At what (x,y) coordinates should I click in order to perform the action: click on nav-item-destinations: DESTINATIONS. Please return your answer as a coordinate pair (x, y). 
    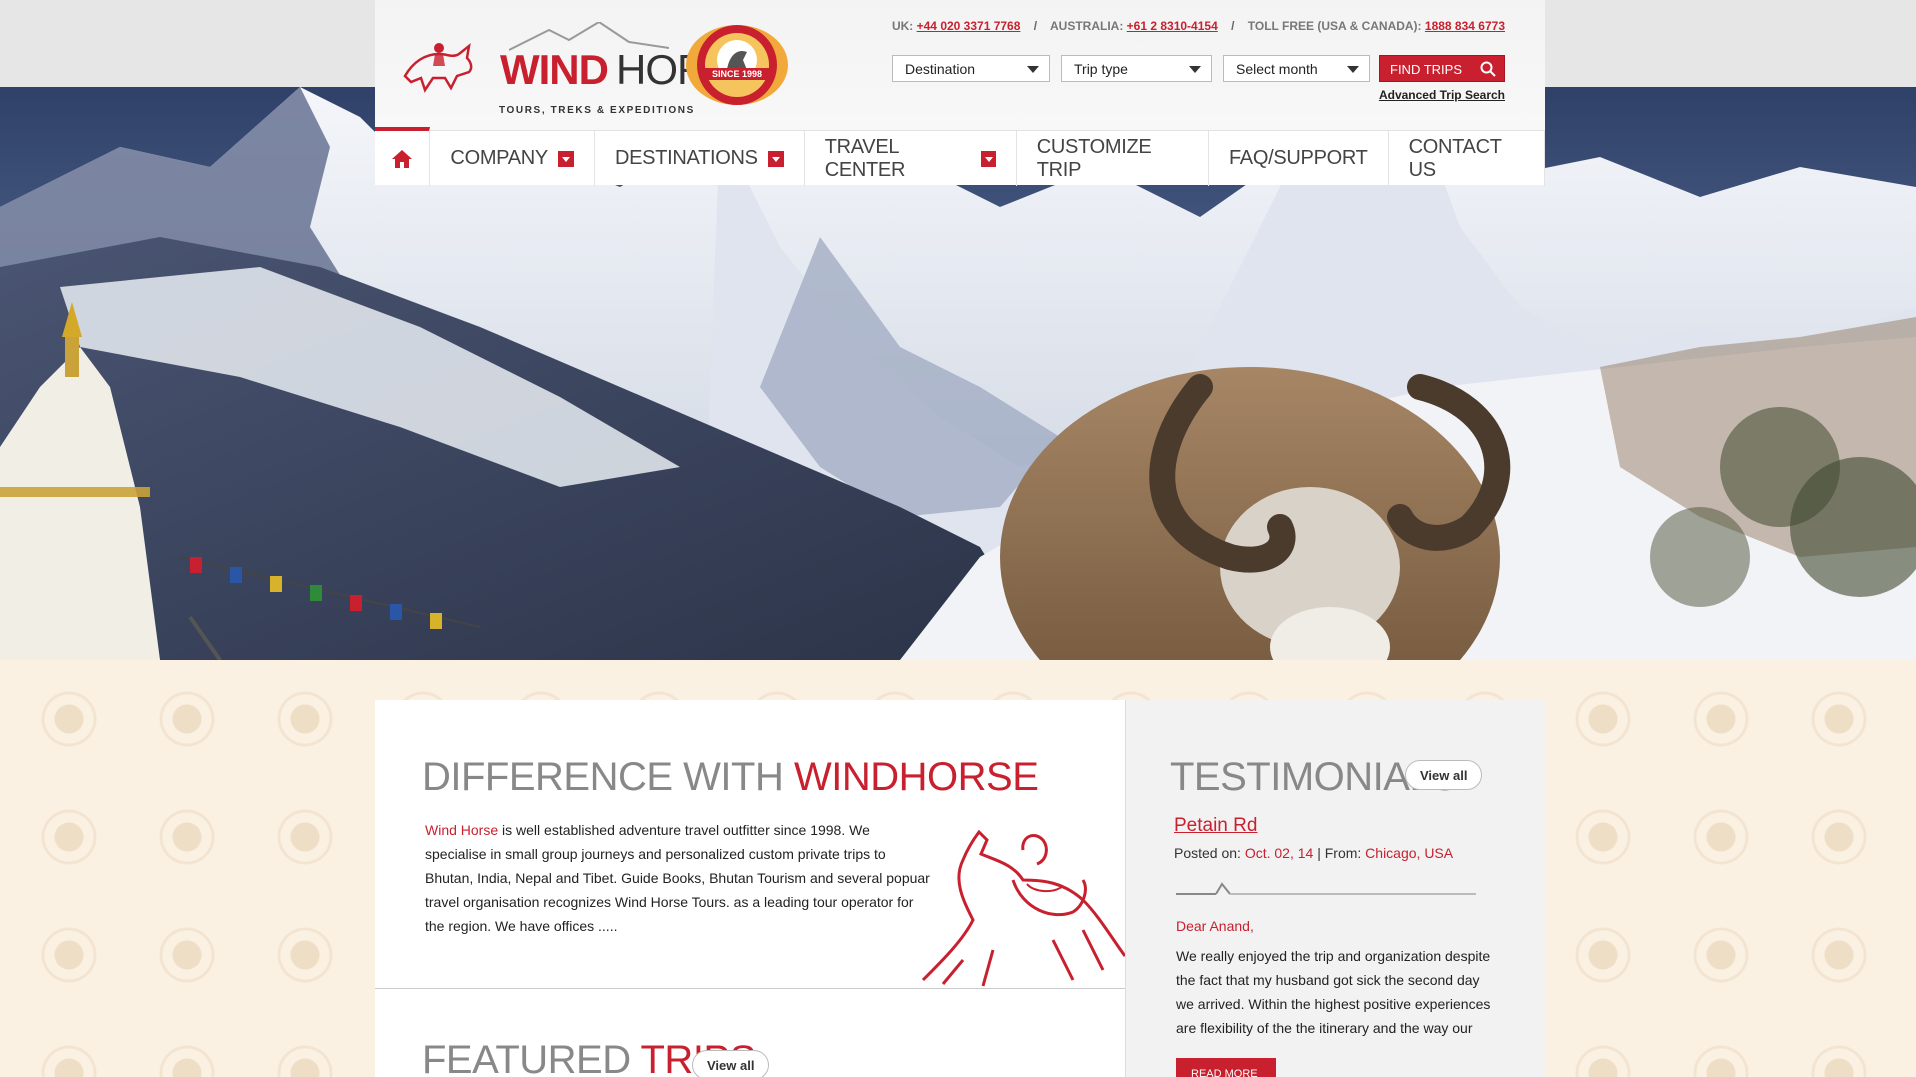
    Looking at the image, I should click on (700, 158).